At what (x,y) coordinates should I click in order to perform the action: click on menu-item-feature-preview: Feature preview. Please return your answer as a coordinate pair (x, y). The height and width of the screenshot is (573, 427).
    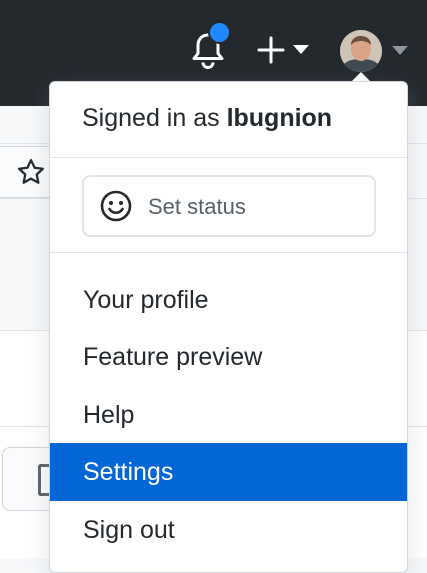
    Looking at the image, I should click on (228, 357).